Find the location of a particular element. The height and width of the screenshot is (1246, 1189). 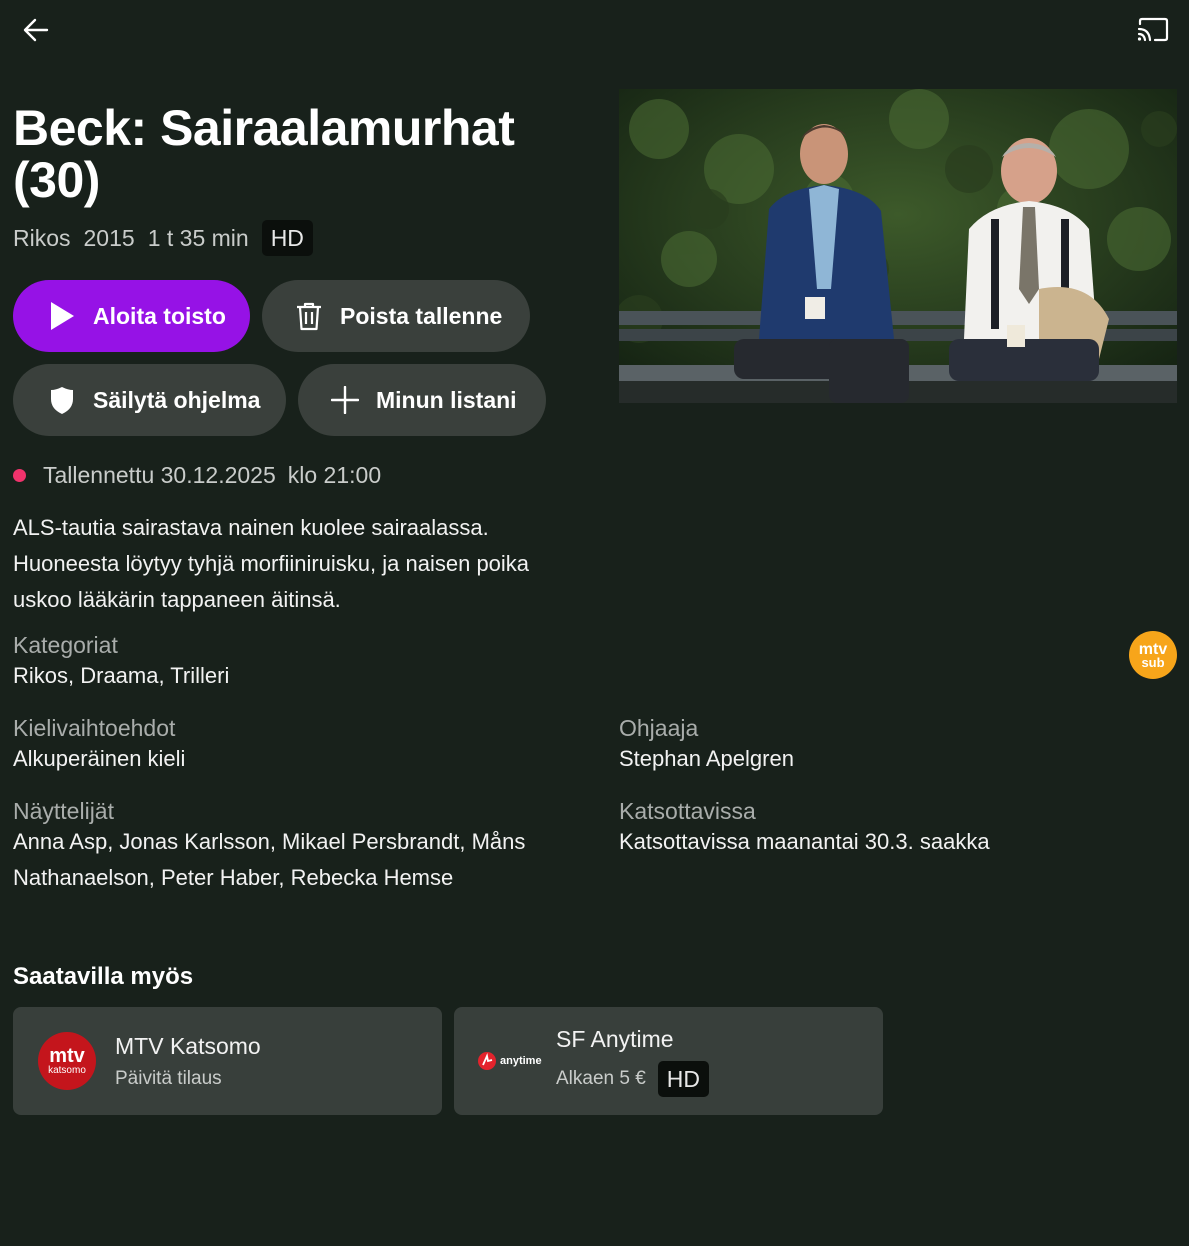

duration-text: 1 t 35 min is located at coordinates (198, 237).